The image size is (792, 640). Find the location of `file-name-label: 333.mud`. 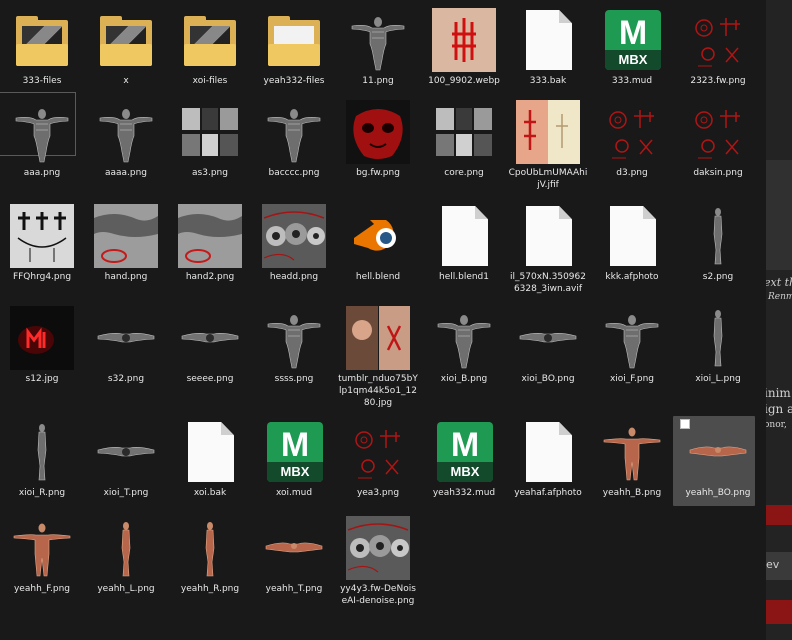

file-name-label: 333.mud is located at coordinates (632, 81).